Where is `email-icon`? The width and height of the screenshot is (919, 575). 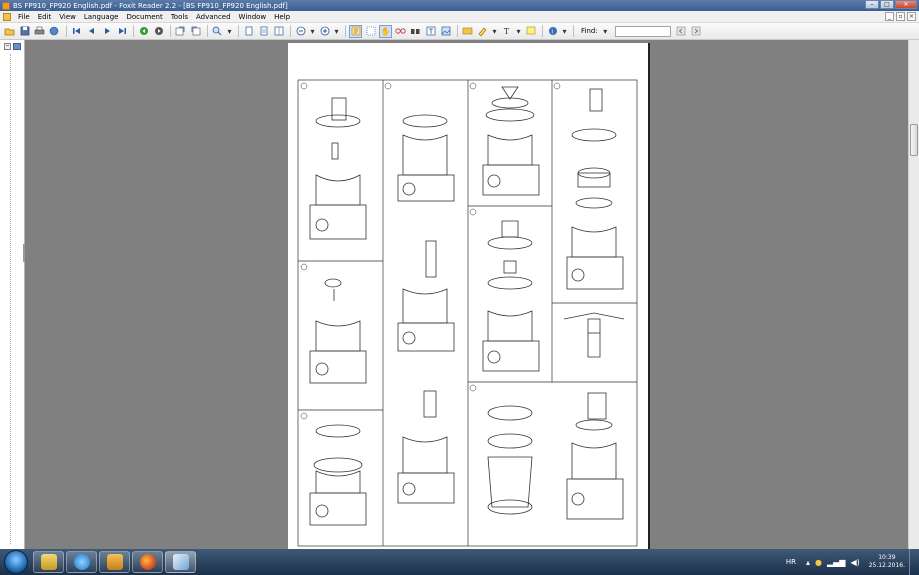 email-icon is located at coordinates (54, 31).